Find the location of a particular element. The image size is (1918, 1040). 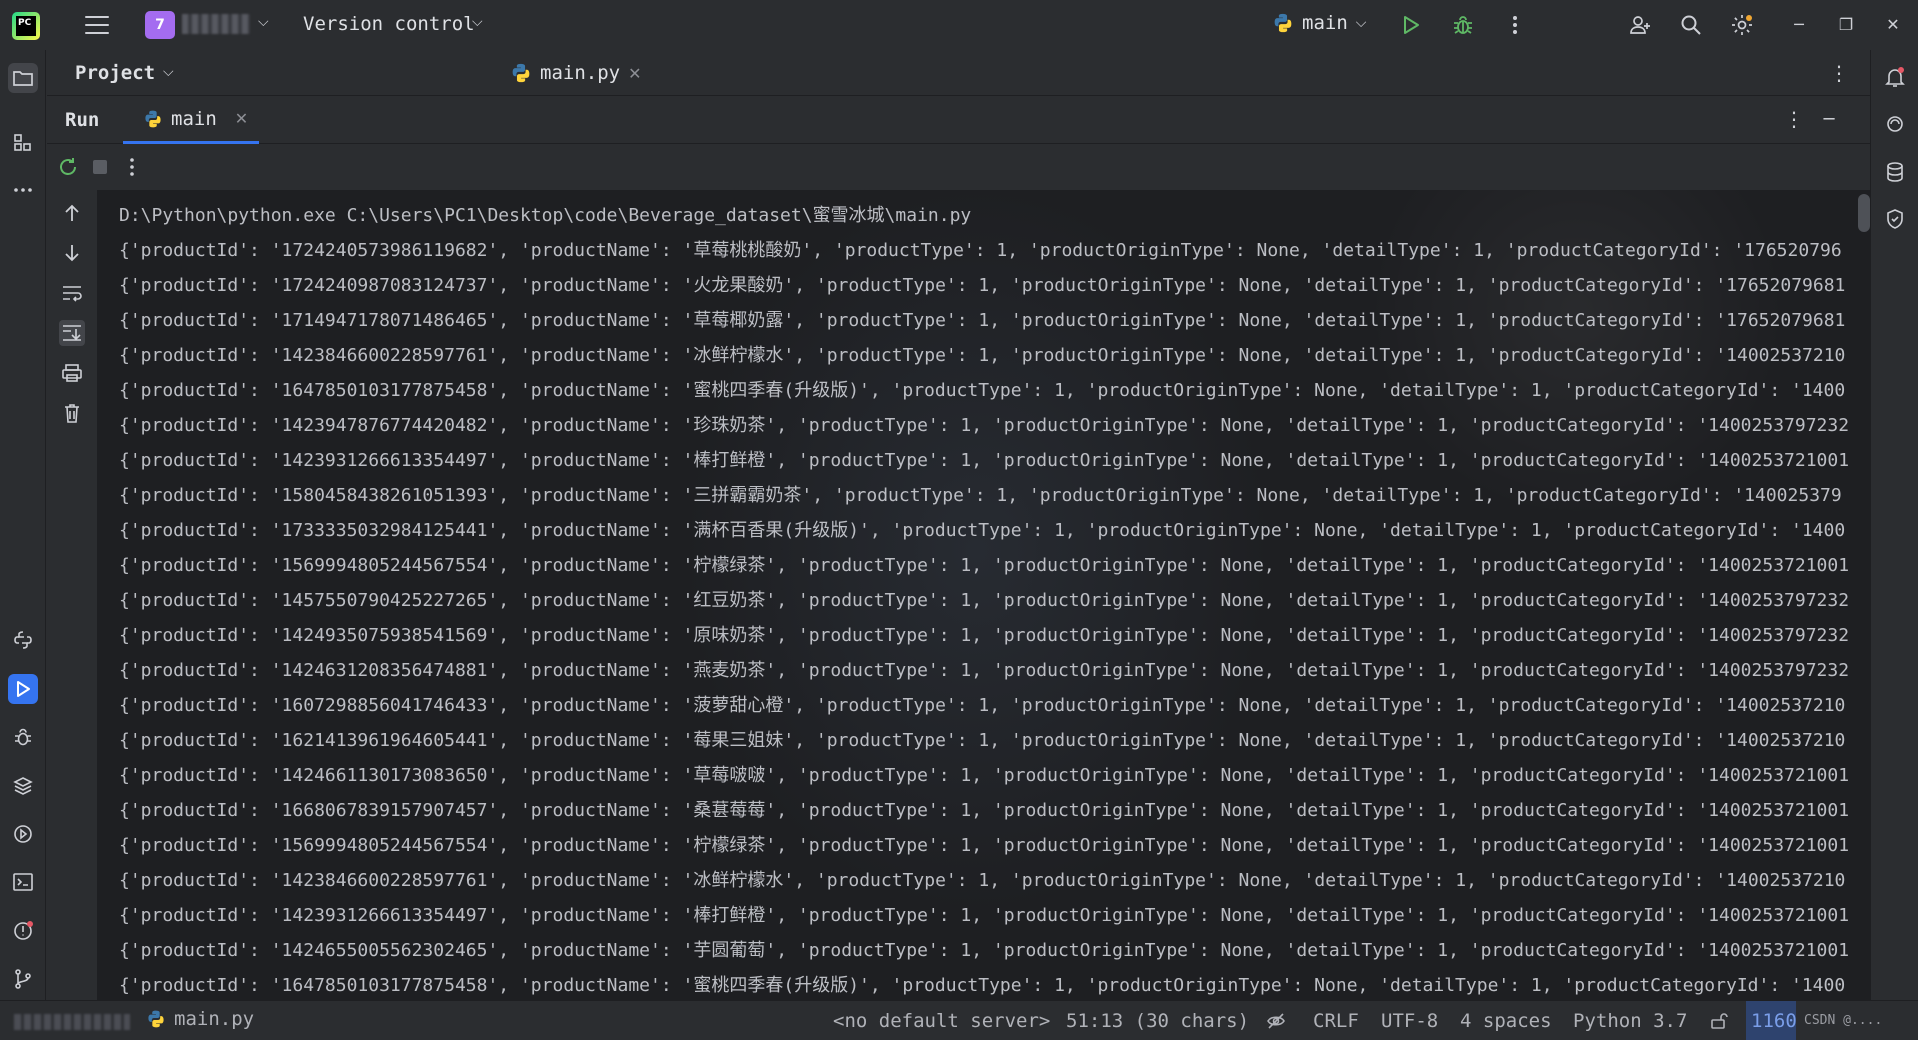

structure-icon is located at coordinates (23, 143).